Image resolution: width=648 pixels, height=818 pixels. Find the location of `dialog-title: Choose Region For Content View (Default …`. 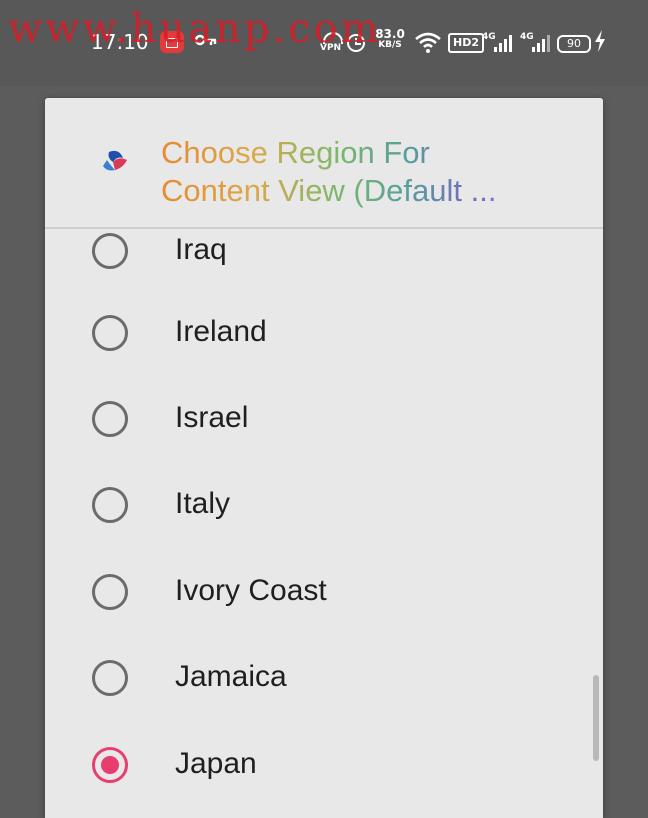

dialog-title: Choose Region For Content View (Default … is located at coordinates (371, 172).